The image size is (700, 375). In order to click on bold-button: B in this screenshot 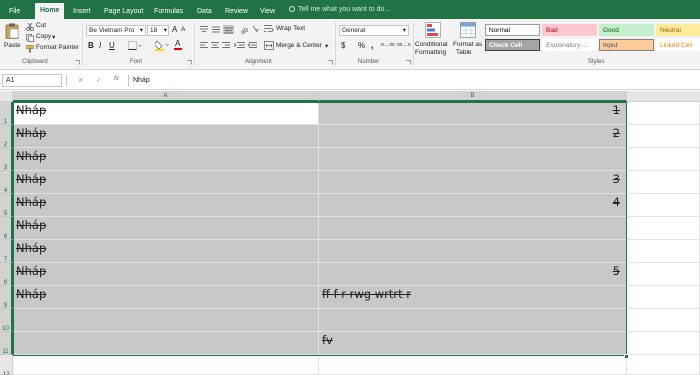, I will do `click(91, 45)`.